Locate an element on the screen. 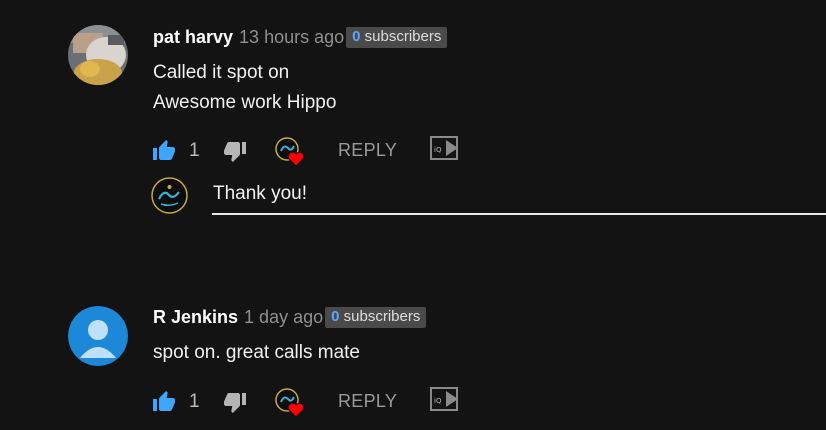 This screenshot has height=430, width=826. comment-header: pat harvy 13 hours ago 0 subscribers is located at coordinates (300, 37).